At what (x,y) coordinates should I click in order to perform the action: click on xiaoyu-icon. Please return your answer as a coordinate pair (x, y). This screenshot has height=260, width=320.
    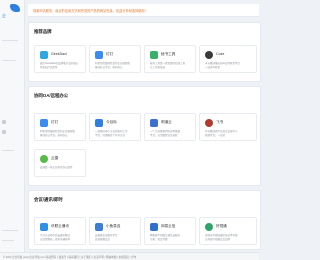
    Looking at the image, I should click on (99, 227).